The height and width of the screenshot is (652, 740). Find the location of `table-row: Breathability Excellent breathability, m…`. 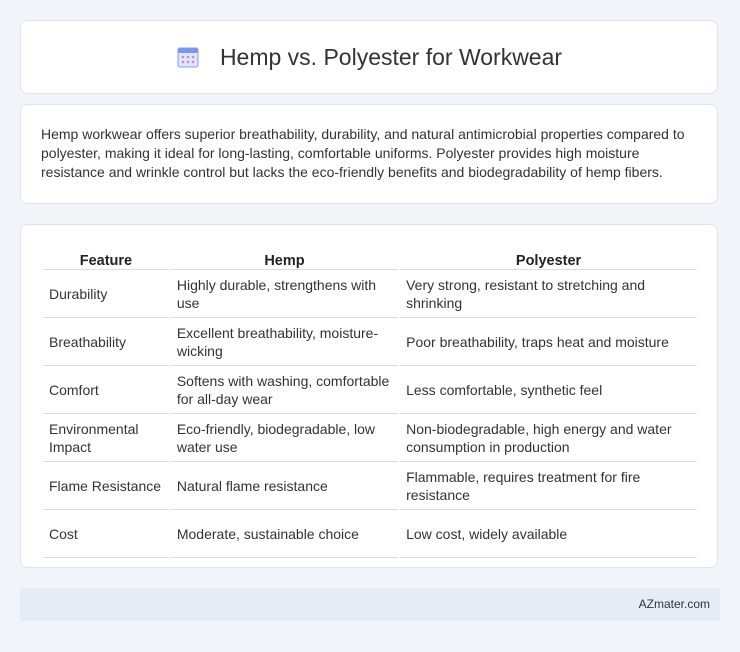

table-row: Breathability Excellent breathability, m… is located at coordinates (370, 342).